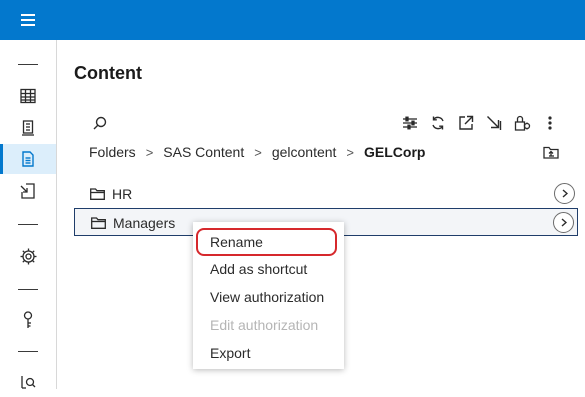  Describe the element at coordinates (551, 152) in the screenshot. I see `parent-folder-icon` at that location.